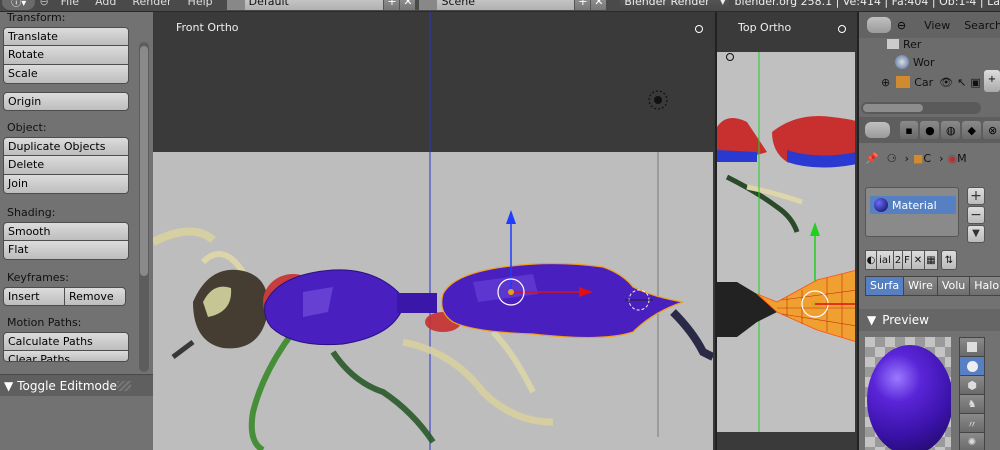 The image size is (1000, 450). Describe the element at coordinates (920, 286) in the screenshot. I see `tab-wire: Wire` at that location.